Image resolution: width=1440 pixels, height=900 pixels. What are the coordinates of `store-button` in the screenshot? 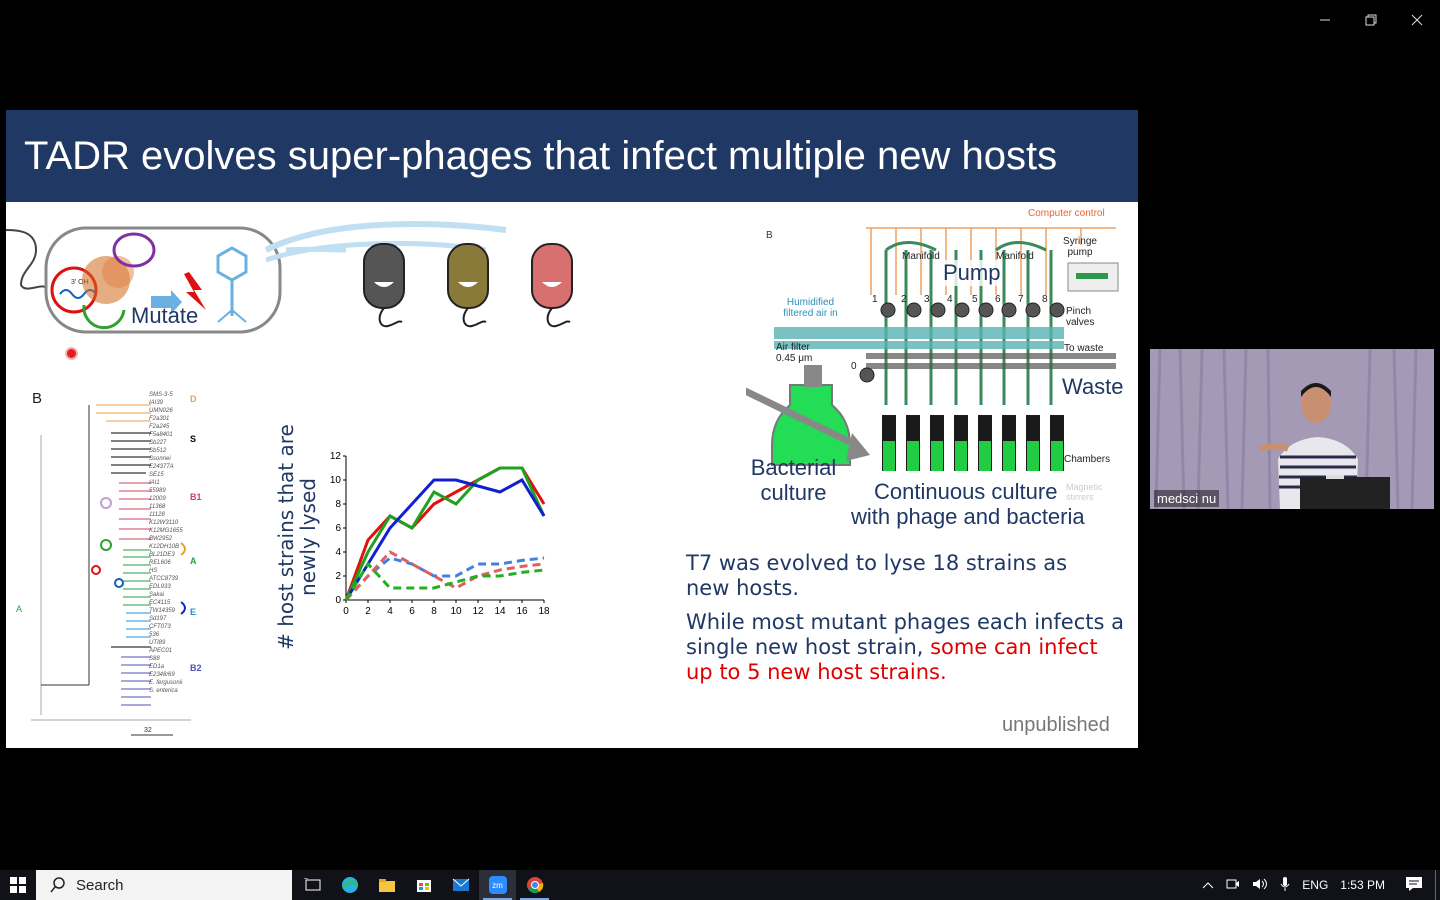 It's located at (423, 885).